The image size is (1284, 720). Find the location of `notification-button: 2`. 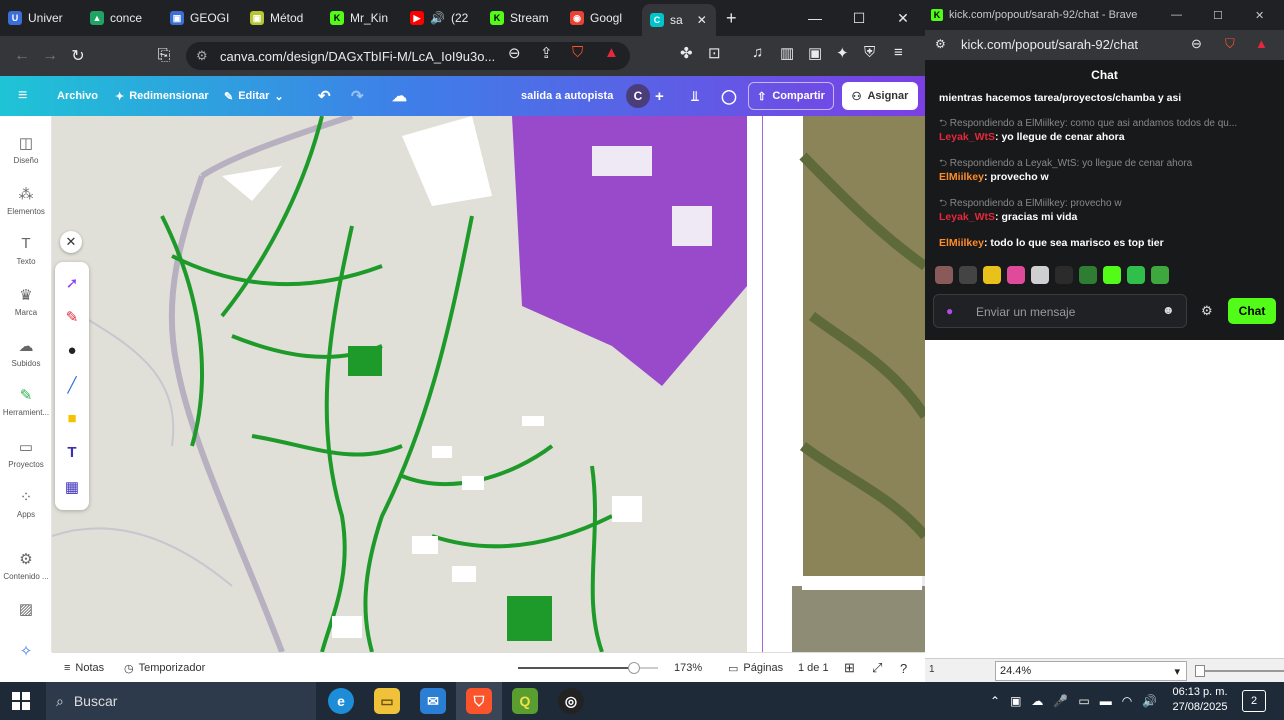

notification-button: 2 is located at coordinates (1254, 701).